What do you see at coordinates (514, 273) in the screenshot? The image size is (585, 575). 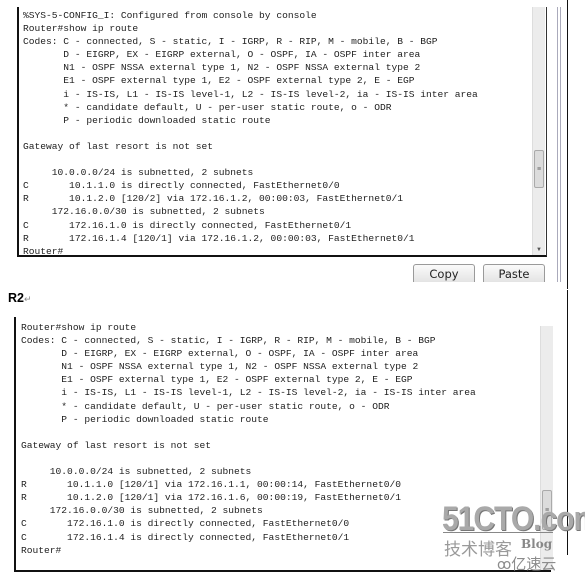 I see `paste-button: Paste` at bounding box center [514, 273].